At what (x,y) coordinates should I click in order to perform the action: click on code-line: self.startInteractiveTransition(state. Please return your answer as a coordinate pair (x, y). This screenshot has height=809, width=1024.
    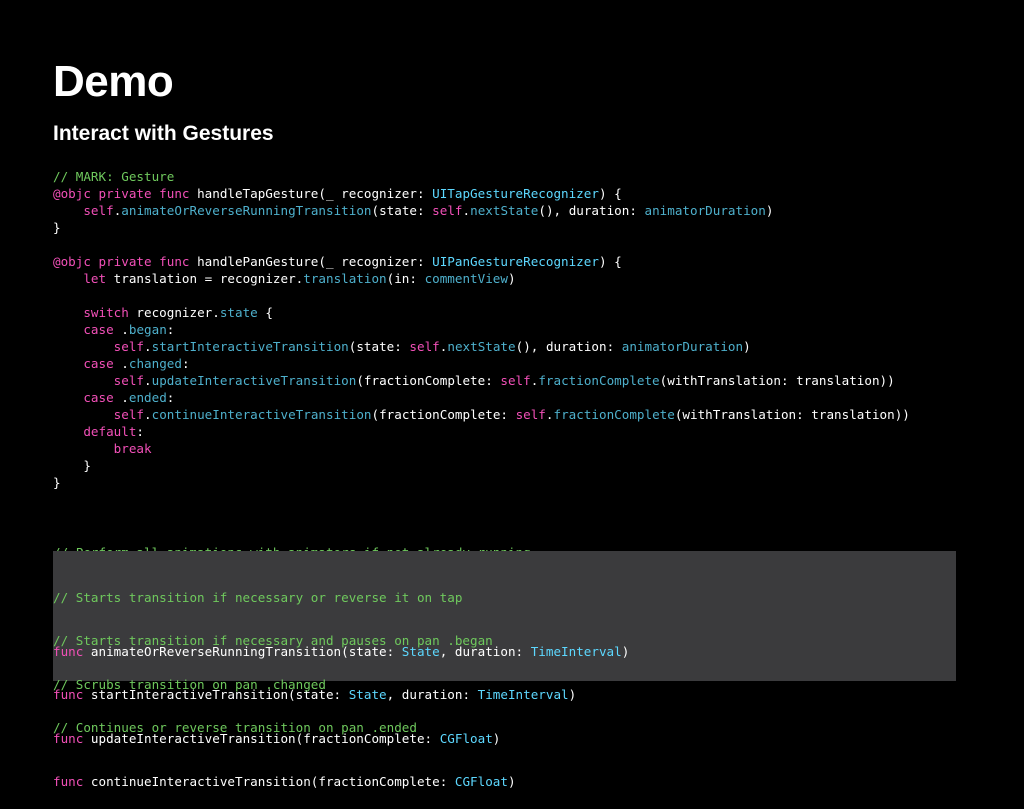
    Looking at the image, I should click on (481, 346).